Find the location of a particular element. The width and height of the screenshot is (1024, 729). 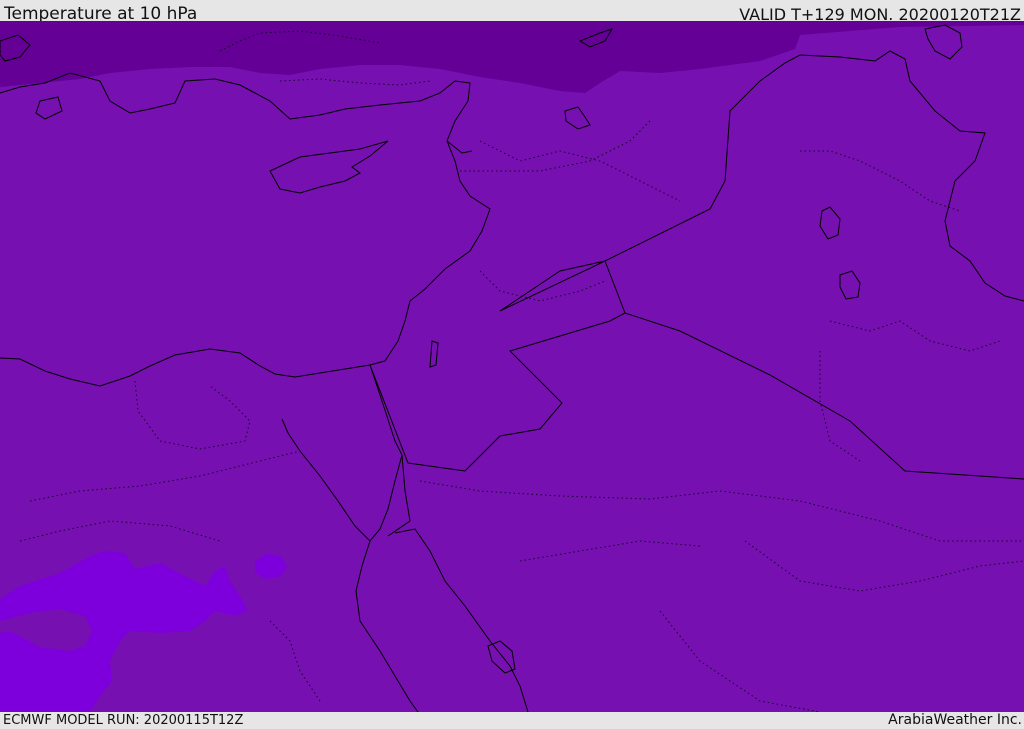

model-run-label: ECMWF MODEL RUN: 20200115T12Z is located at coordinates (123, 720).